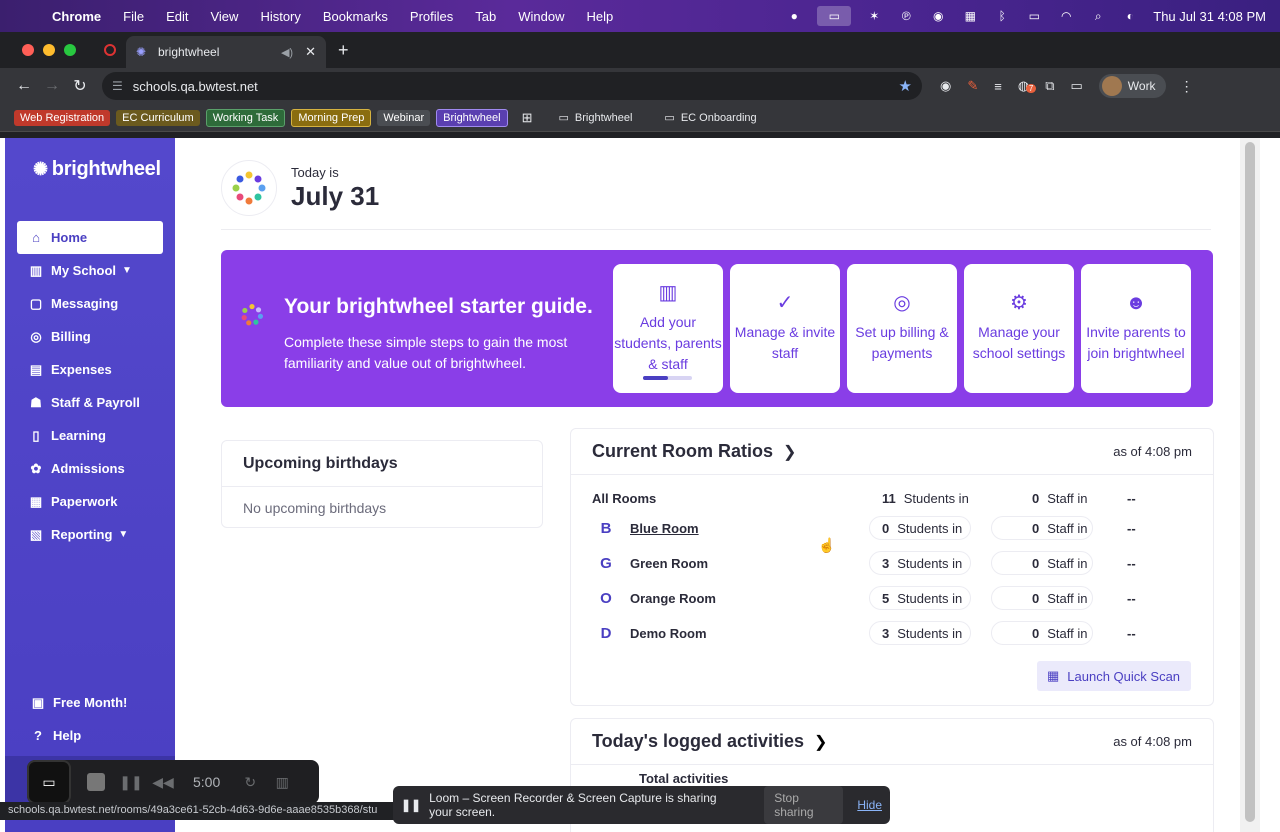  Describe the element at coordinates (117, 86) in the screenshot. I see `site-settings-icon: ☰` at that location.